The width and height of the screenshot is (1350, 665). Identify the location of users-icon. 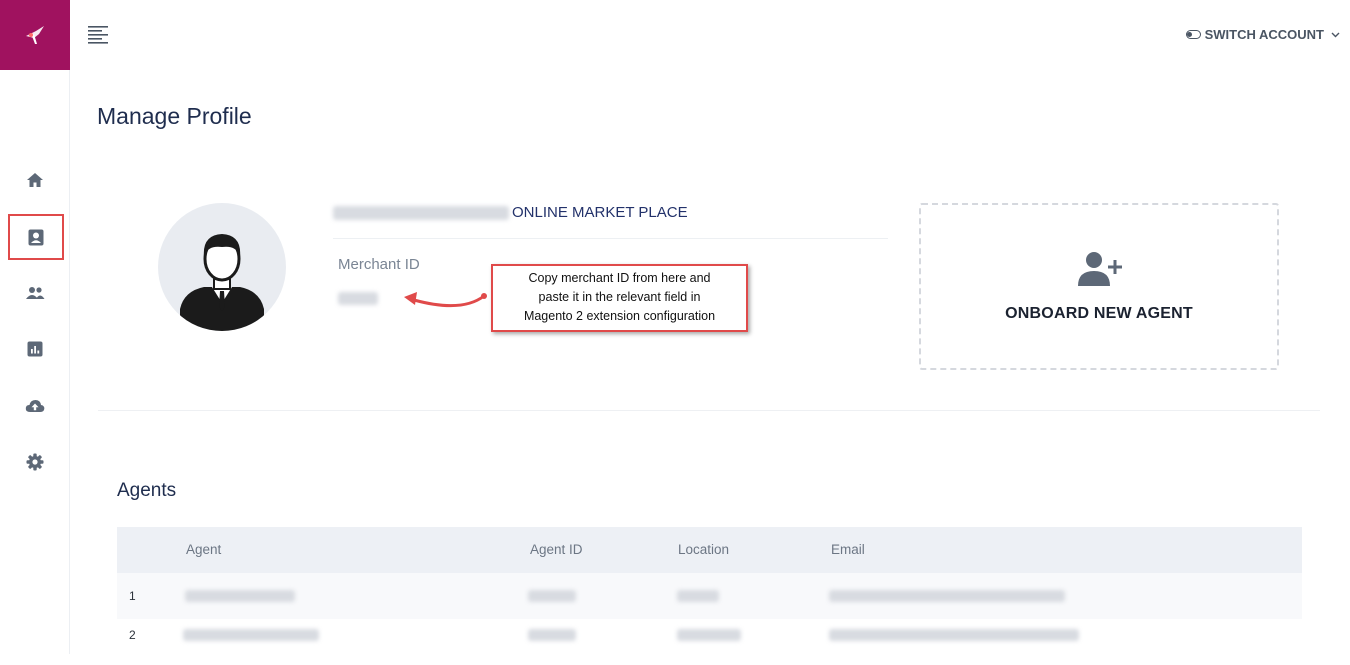
(35, 293).